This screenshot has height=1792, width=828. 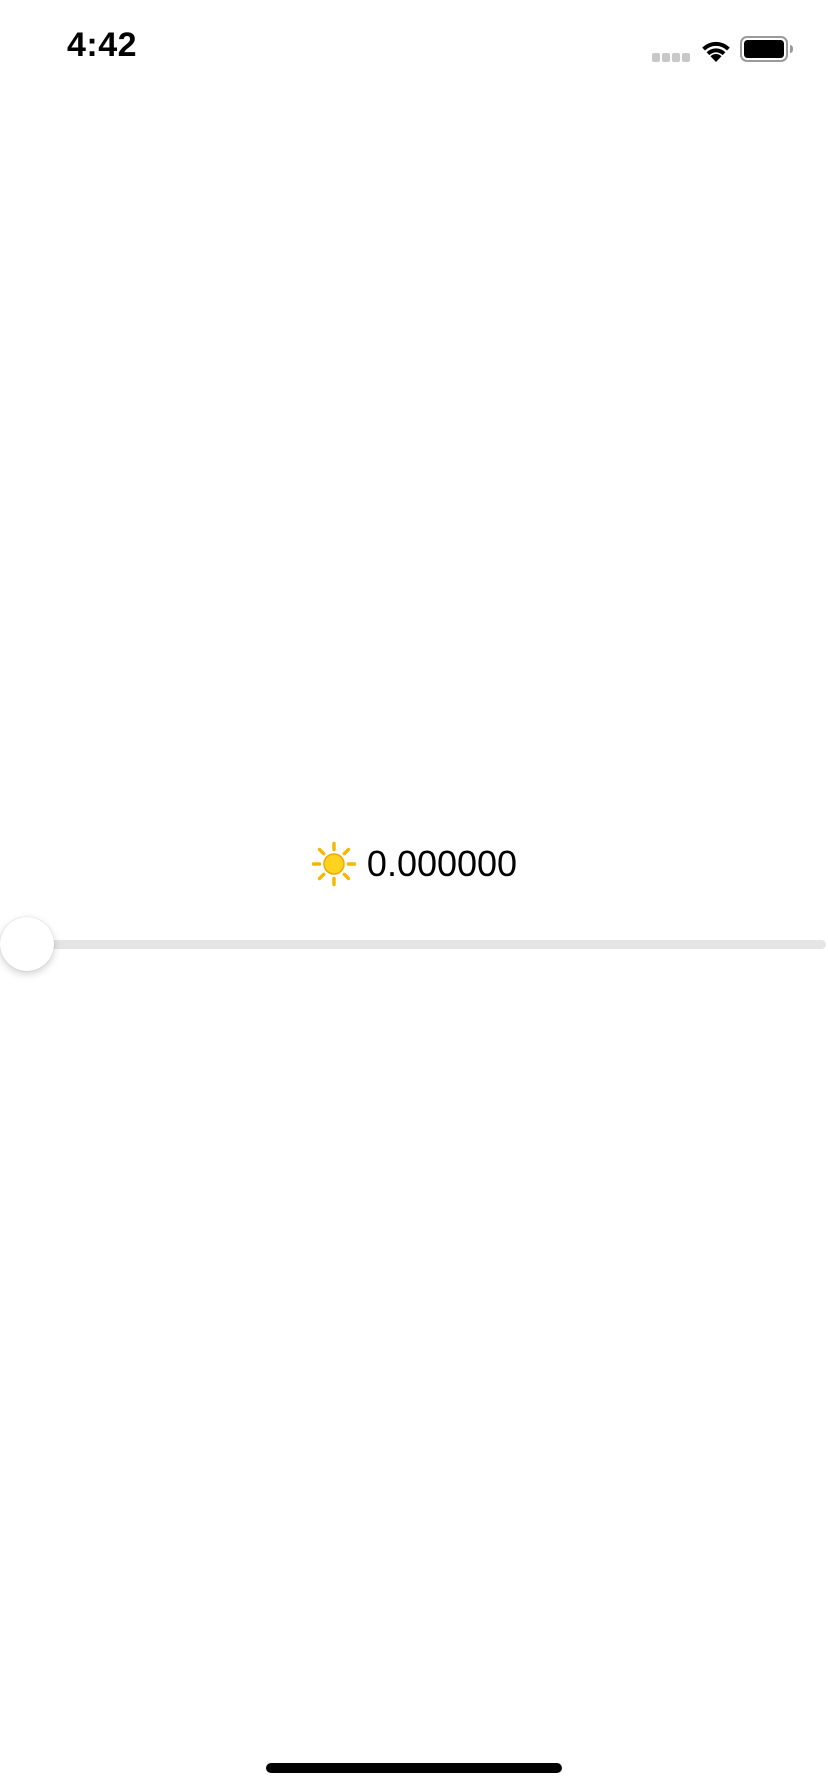 I want to click on home-indicator, so click(x=414, y=1768).